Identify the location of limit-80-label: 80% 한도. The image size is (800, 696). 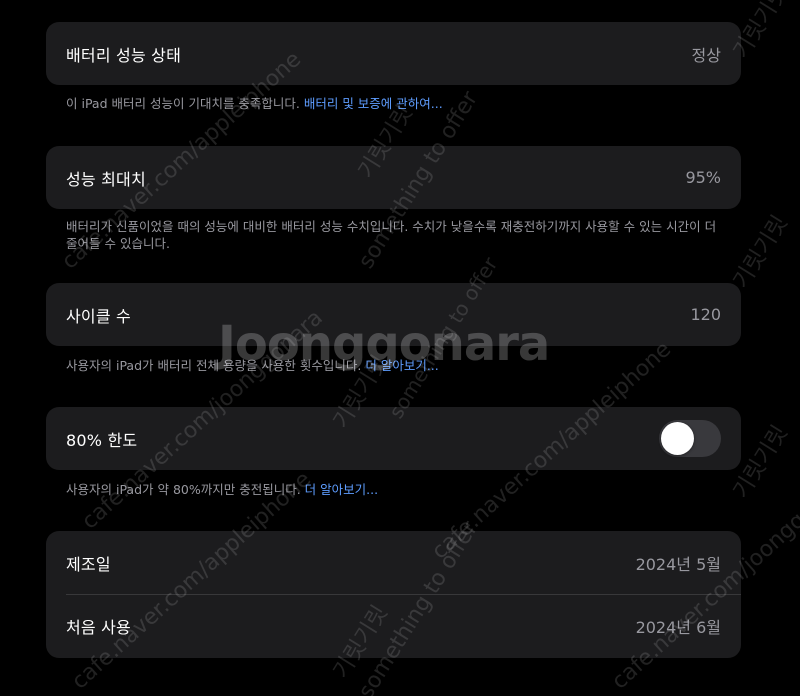
(102, 440).